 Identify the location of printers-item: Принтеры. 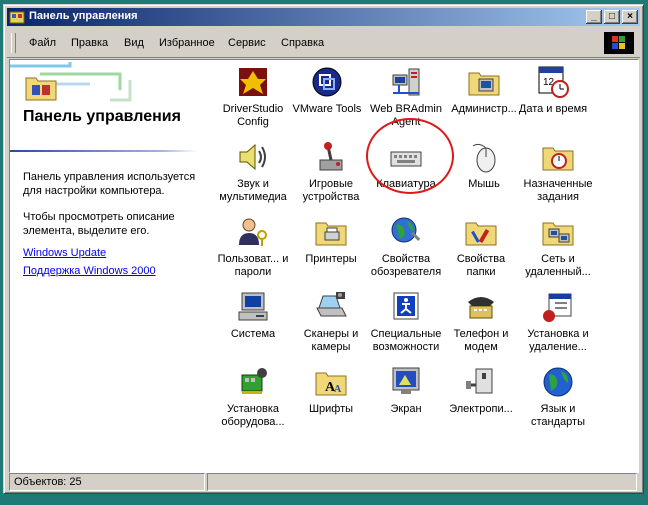
(331, 240).